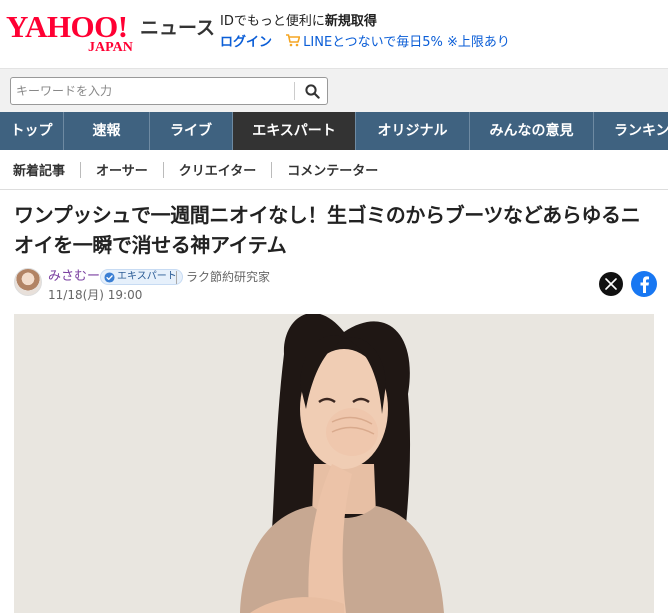  I want to click on author-avatar, so click(28, 282).